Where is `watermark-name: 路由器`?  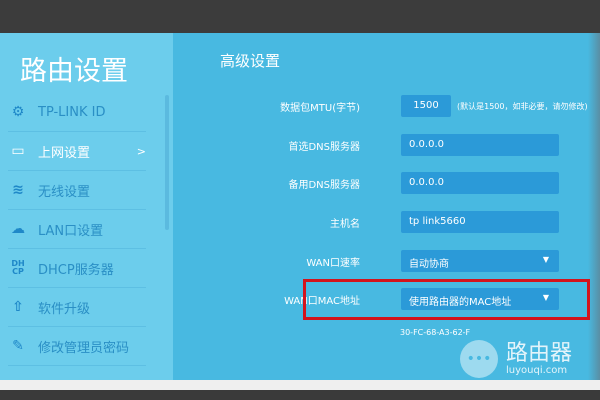 watermark-name: 路由器 is located at coordinates (539, 353).